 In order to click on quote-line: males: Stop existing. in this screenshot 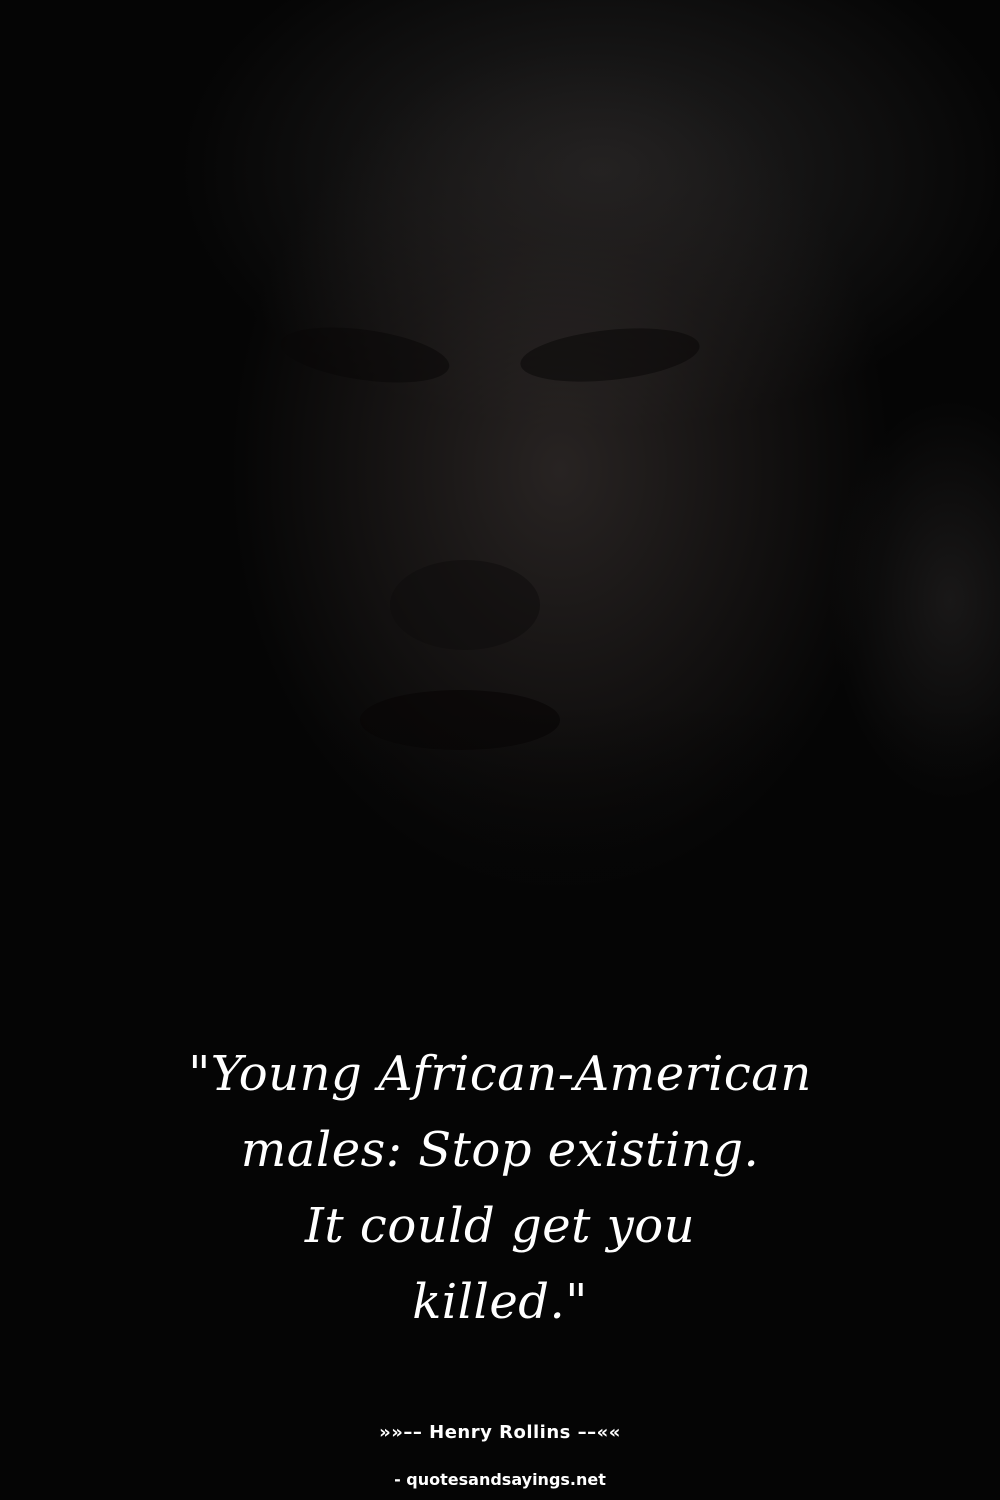, I will do `click(500, 1150)`.